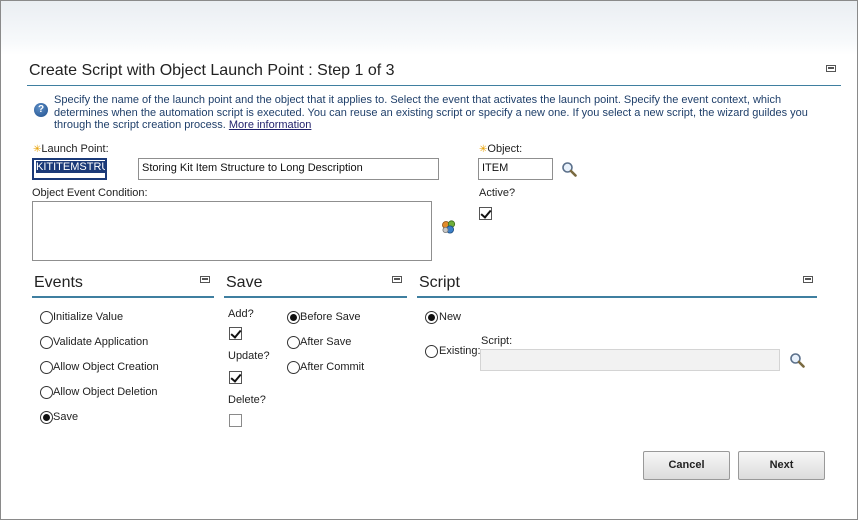  I want to click on active-label: Active?, so click(497, 193).